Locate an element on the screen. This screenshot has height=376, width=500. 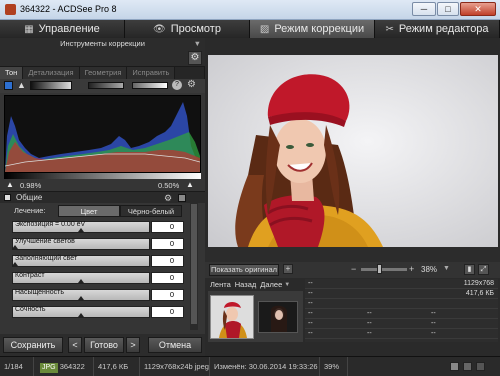
scrollbar-thumb is located at coordinates (194, 264).